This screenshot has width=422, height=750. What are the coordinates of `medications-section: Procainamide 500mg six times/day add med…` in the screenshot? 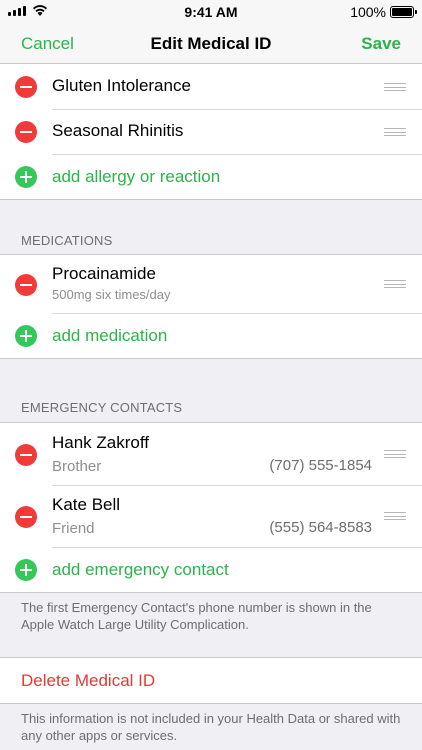 It's located at (211, 306).